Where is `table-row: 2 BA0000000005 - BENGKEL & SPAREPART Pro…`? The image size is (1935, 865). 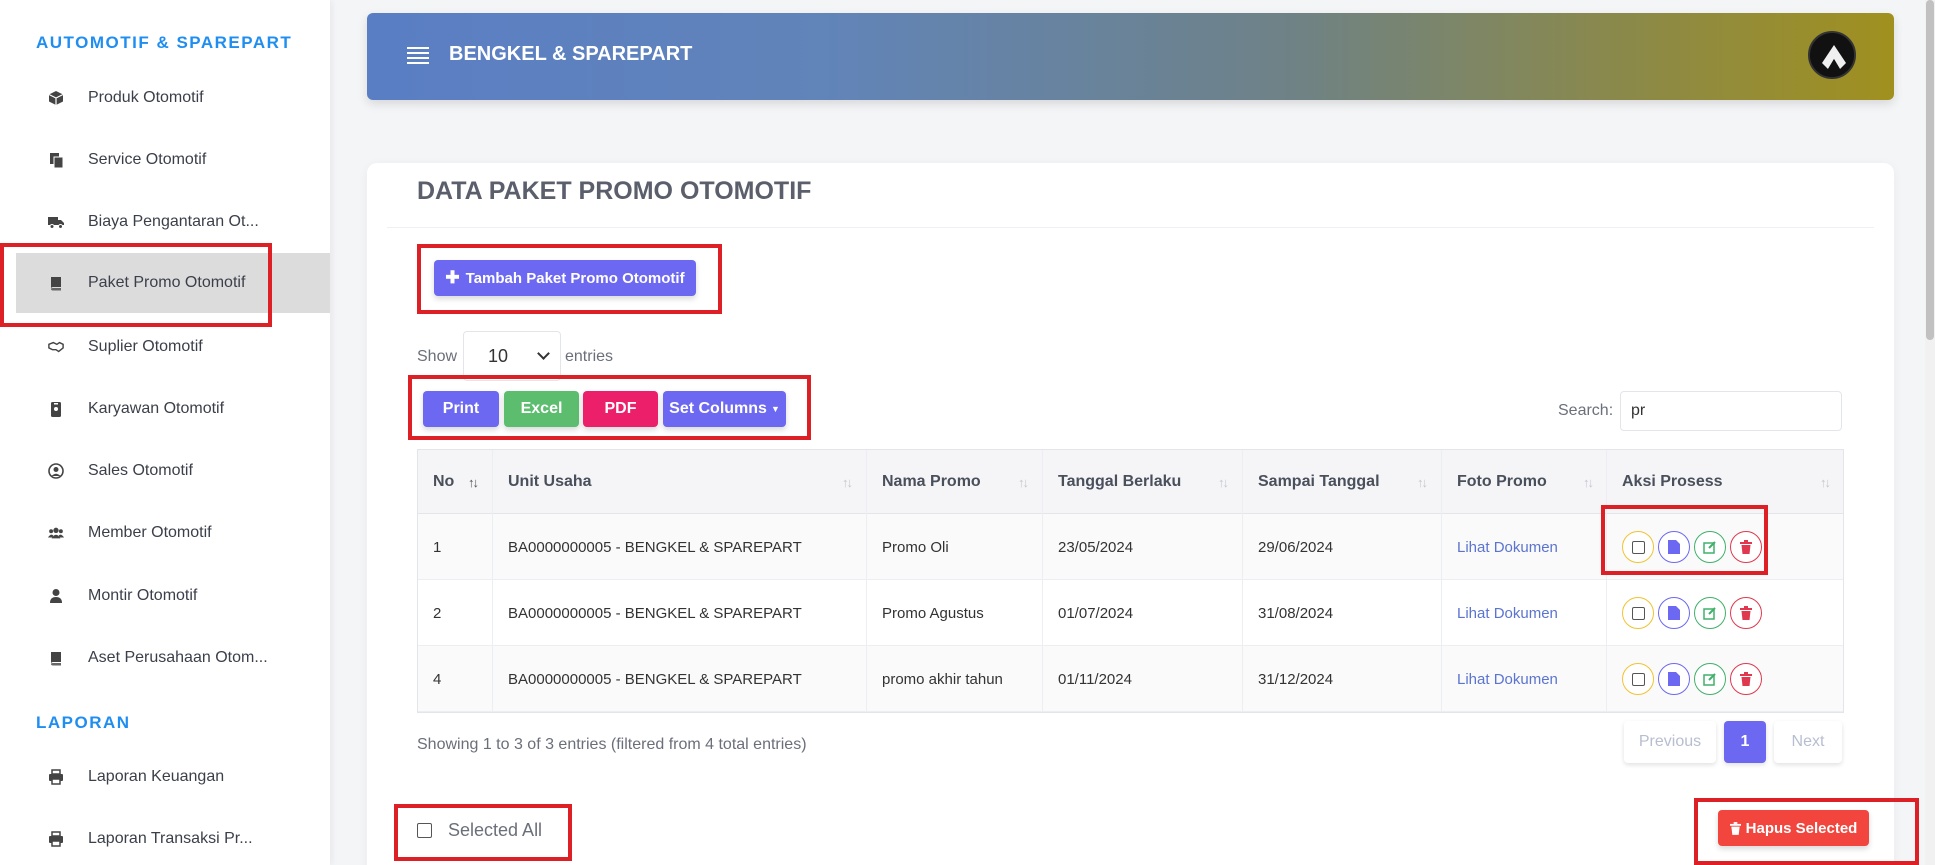
table-row: 2 BA0000000005 - BENGKEL & SPAREPART Pro… is located at coordinates (1130, 613).